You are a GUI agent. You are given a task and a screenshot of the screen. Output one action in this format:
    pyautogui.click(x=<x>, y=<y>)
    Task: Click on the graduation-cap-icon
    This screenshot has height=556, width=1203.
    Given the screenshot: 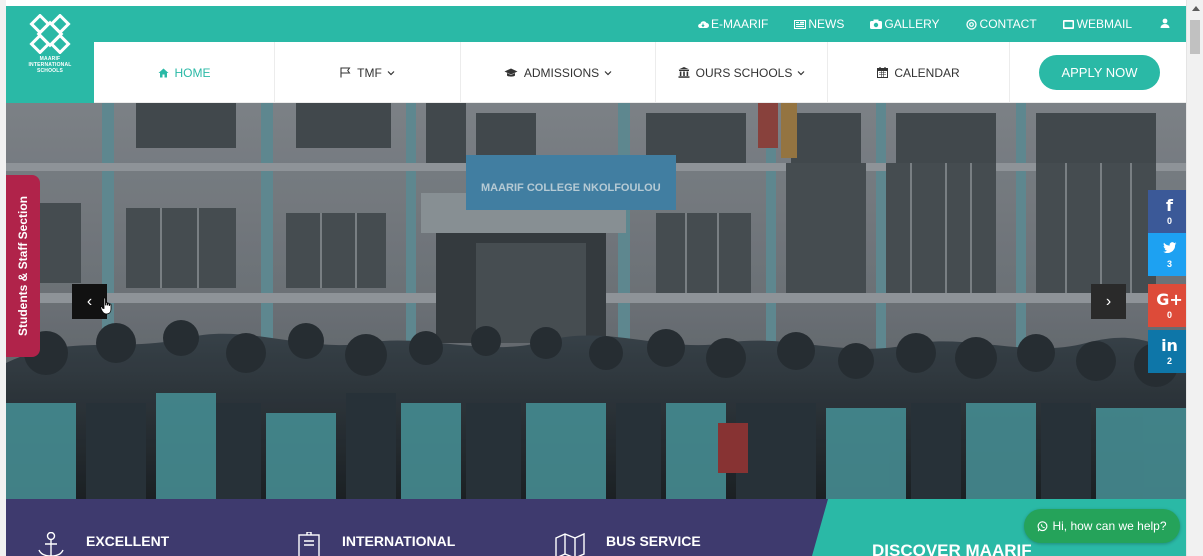 What is the action you would take?
    pyautogui.click(x=511, y=73)
    